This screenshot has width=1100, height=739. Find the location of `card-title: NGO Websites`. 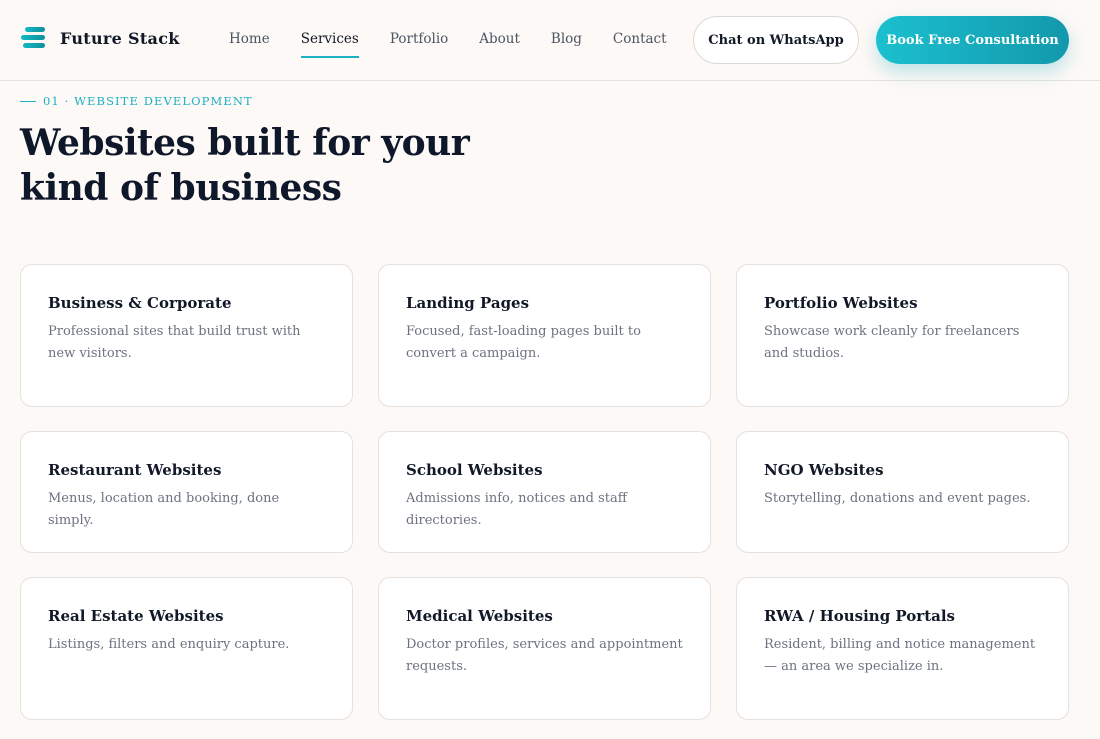

card-title: NGO Websites is located at coordinates (824, 470).